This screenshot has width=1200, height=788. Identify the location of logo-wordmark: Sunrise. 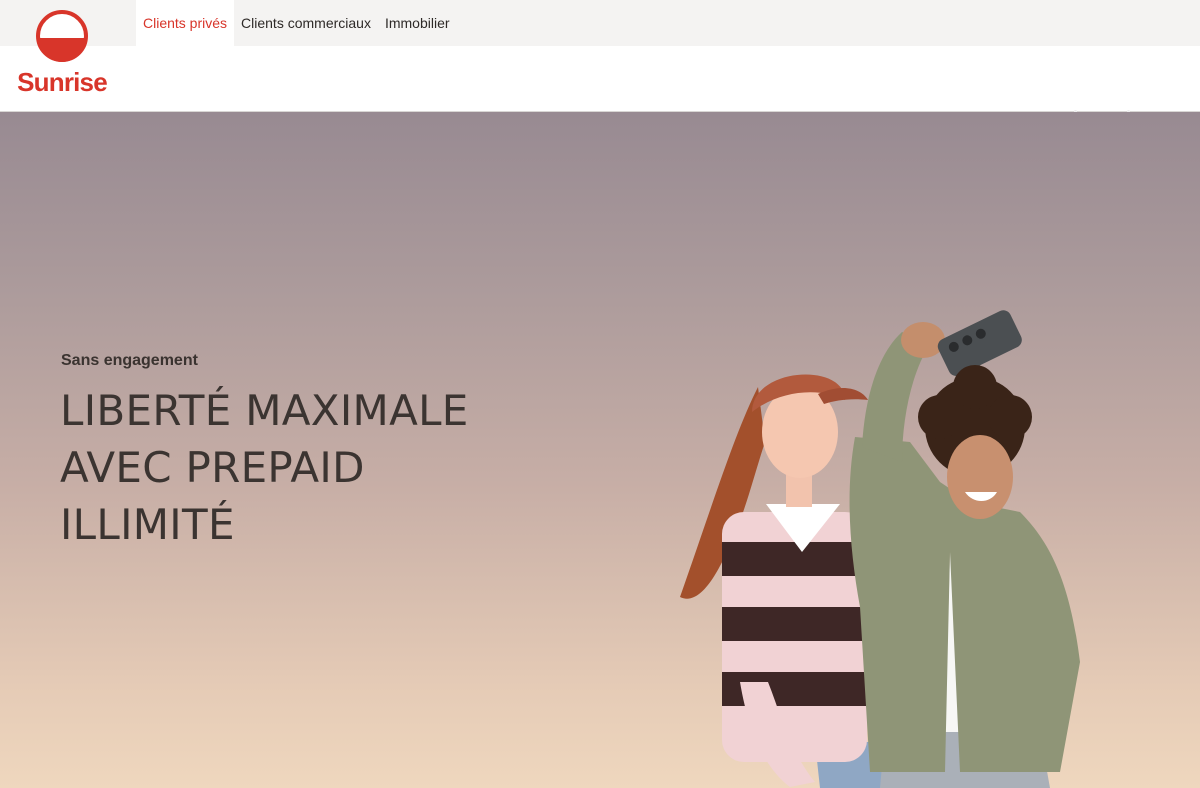
(62, 82).